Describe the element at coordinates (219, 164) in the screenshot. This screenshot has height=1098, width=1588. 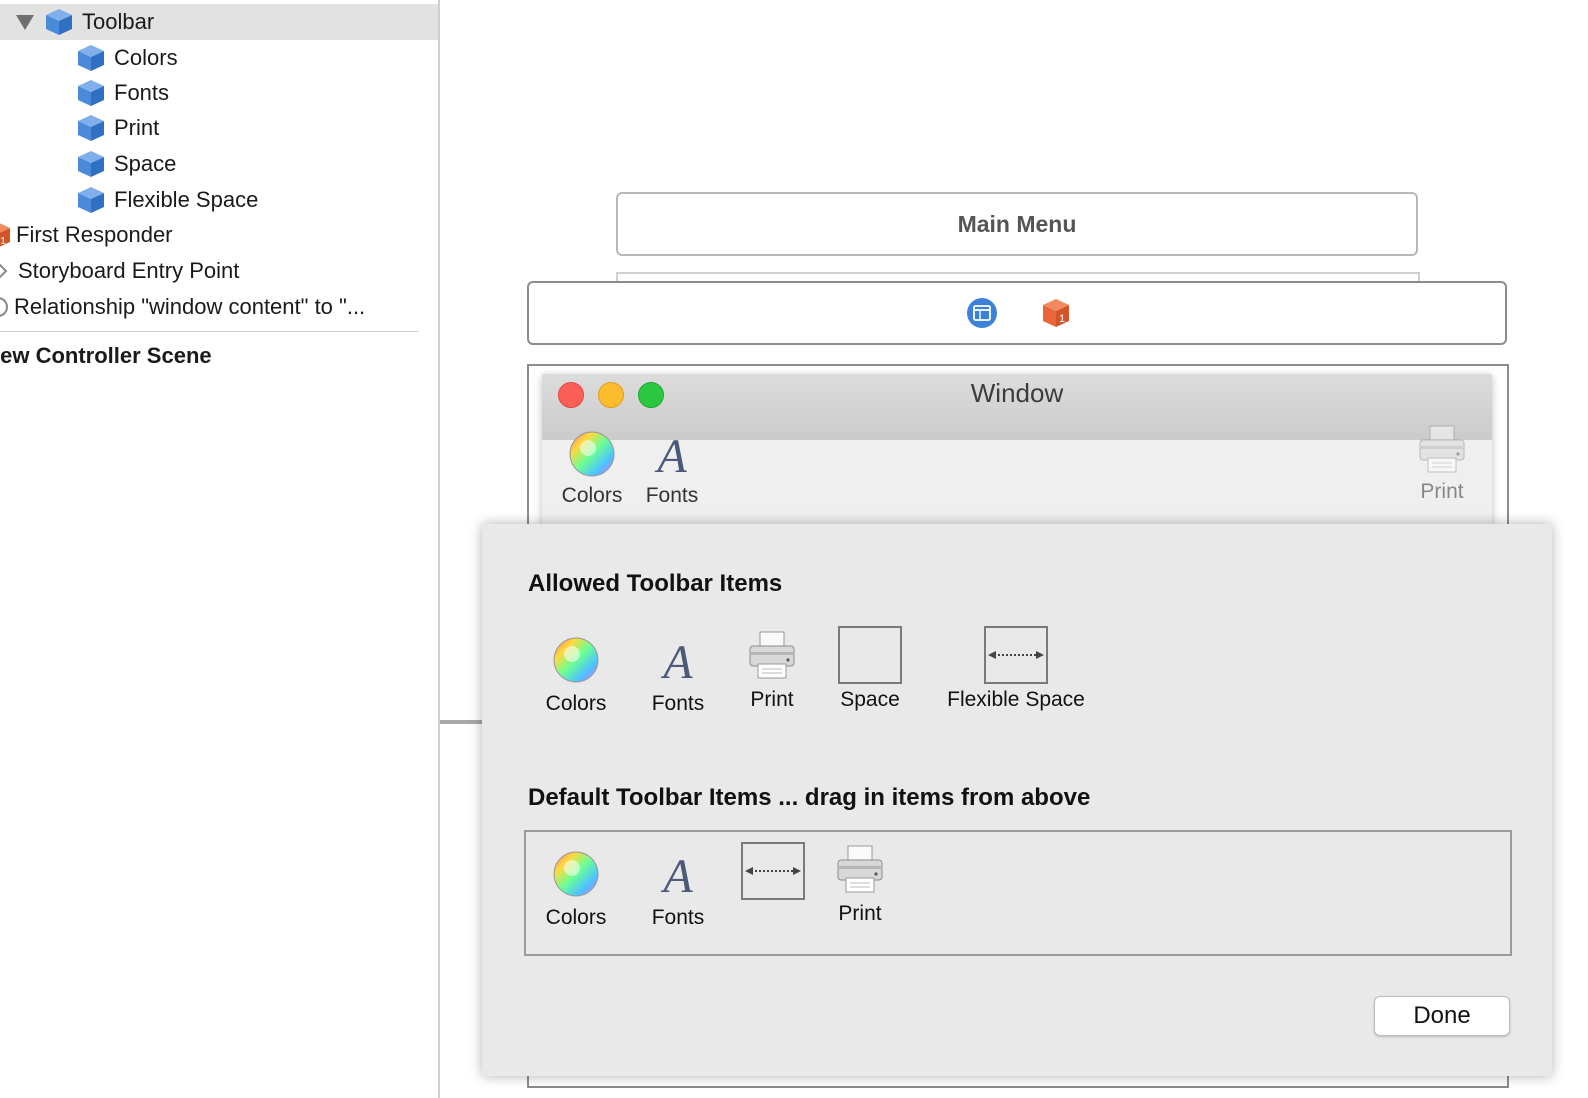
I see `outline-item-space: Space` at that location.